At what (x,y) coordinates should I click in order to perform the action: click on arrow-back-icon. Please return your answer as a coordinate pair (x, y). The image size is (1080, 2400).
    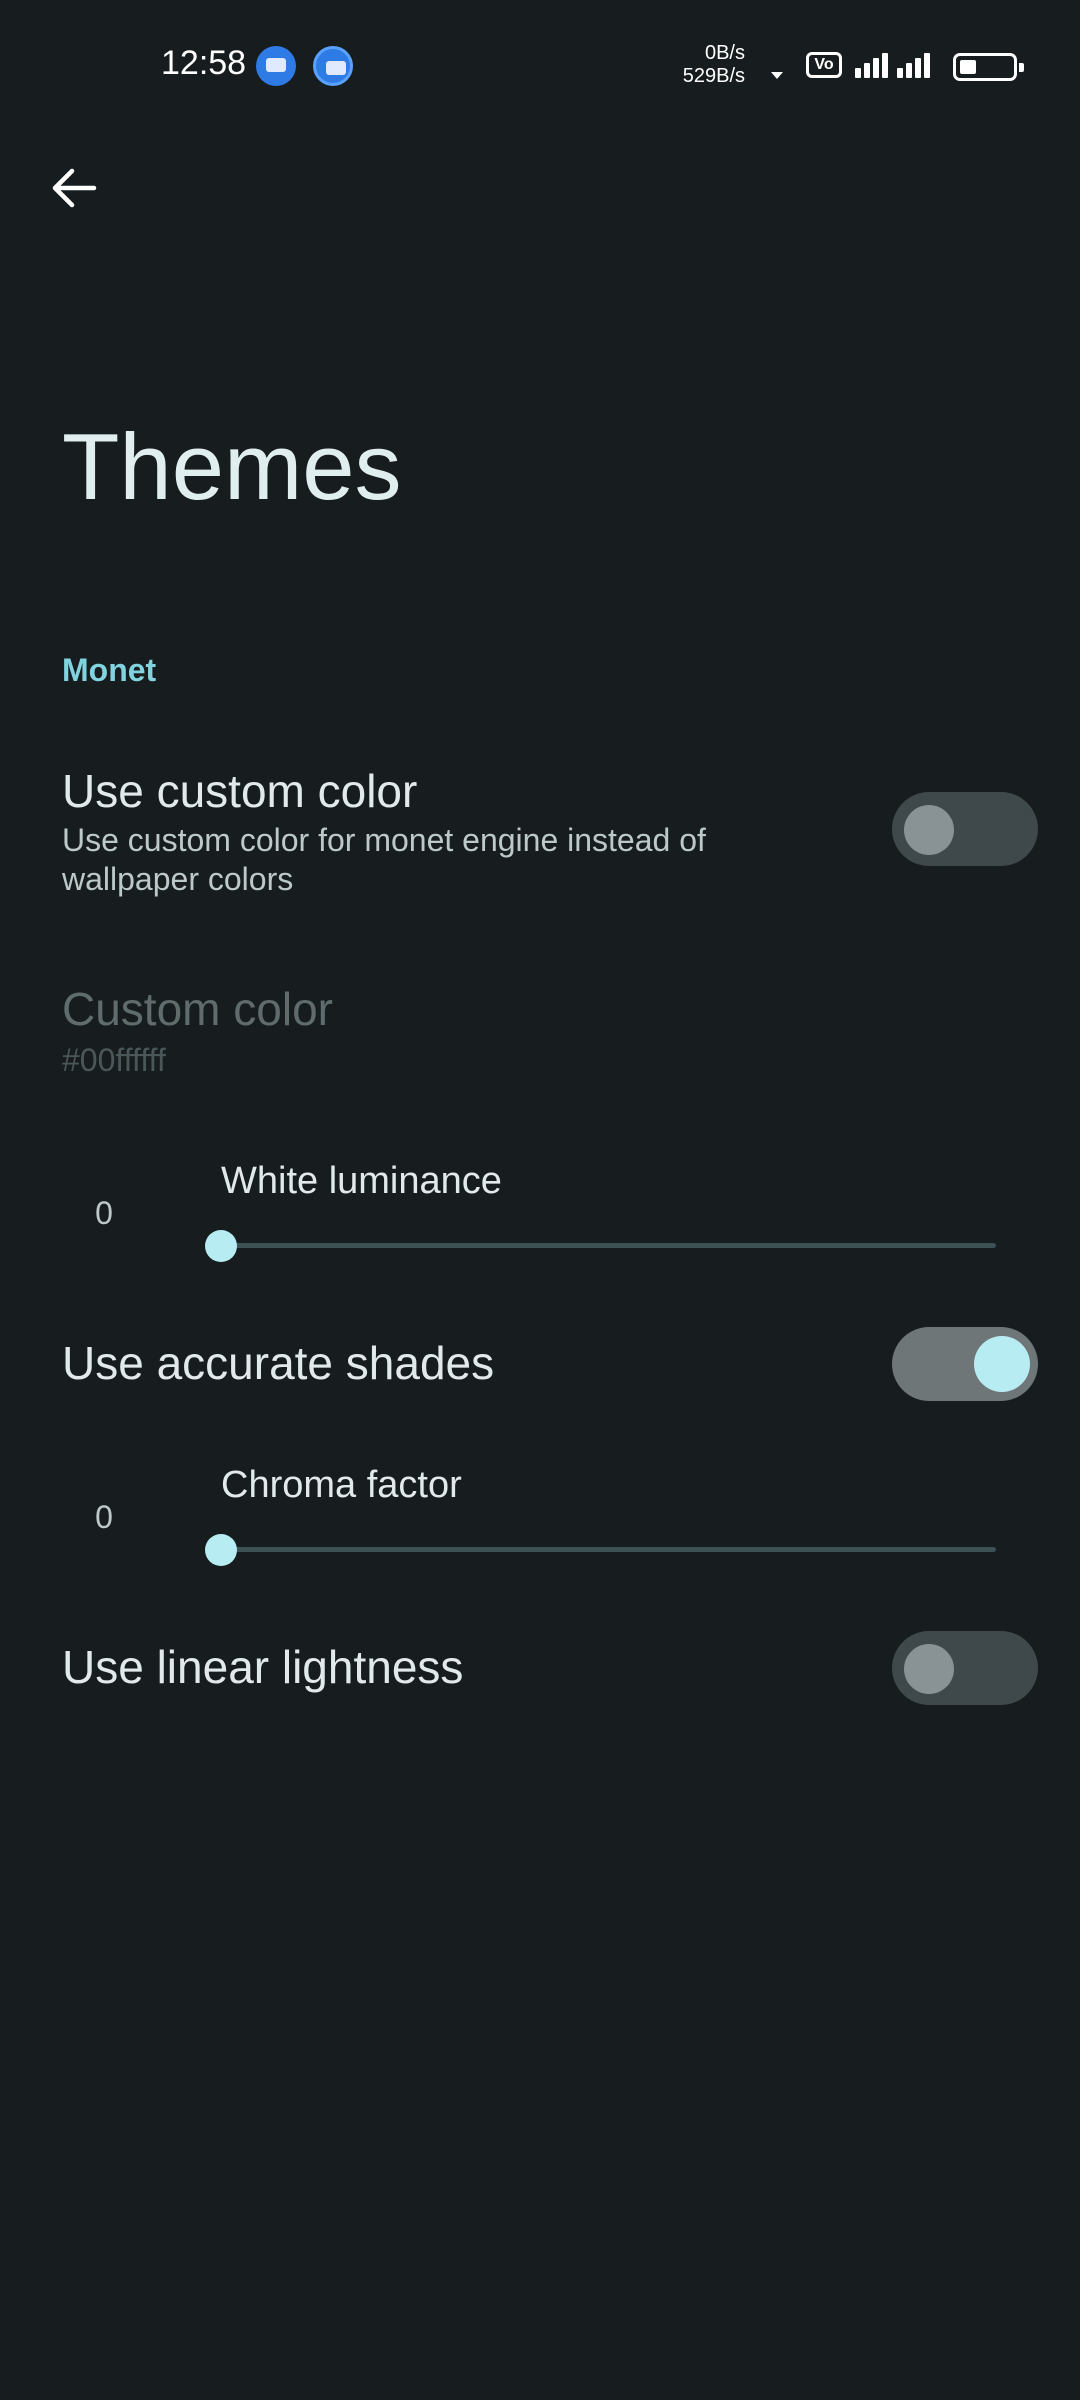
    Looking at the image, I should click on (74, 188).